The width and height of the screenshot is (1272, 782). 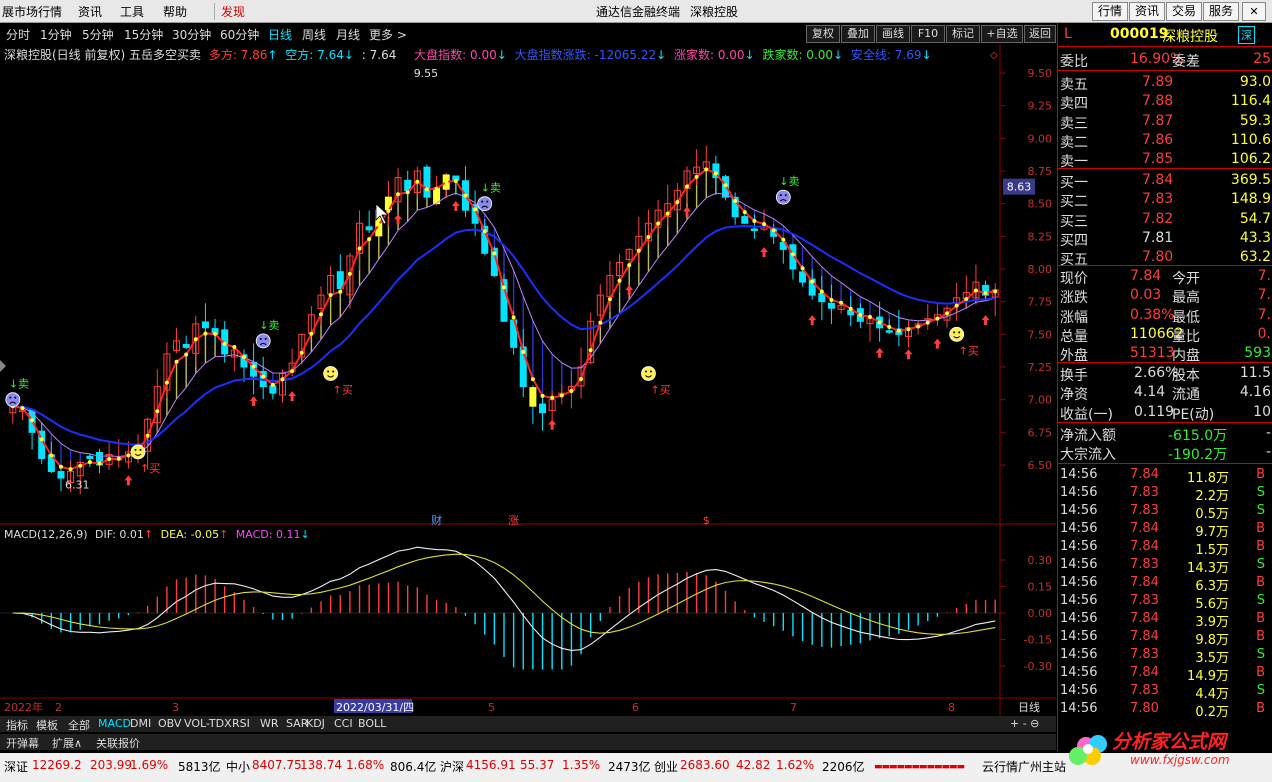 I want to click on indicator-tab: DMI, so click(x=140, y=723).